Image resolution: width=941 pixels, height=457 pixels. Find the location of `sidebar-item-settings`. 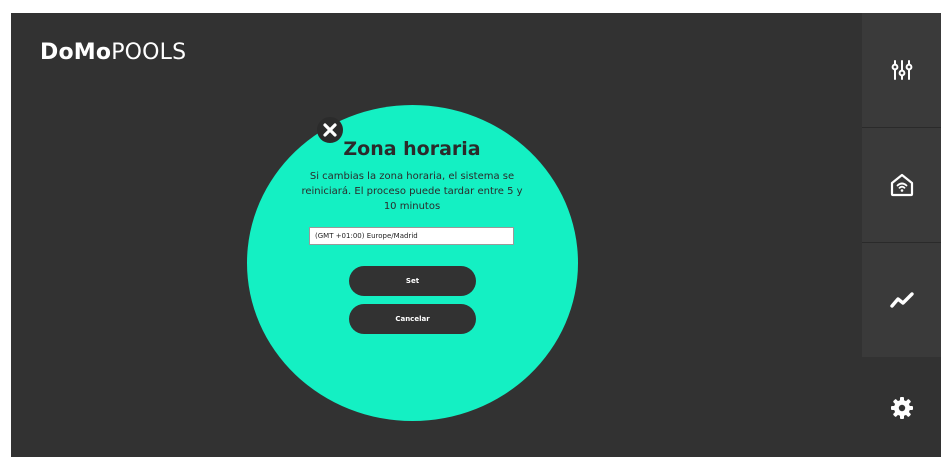

sidebar-item-settings is located at coordinates (901, 407).